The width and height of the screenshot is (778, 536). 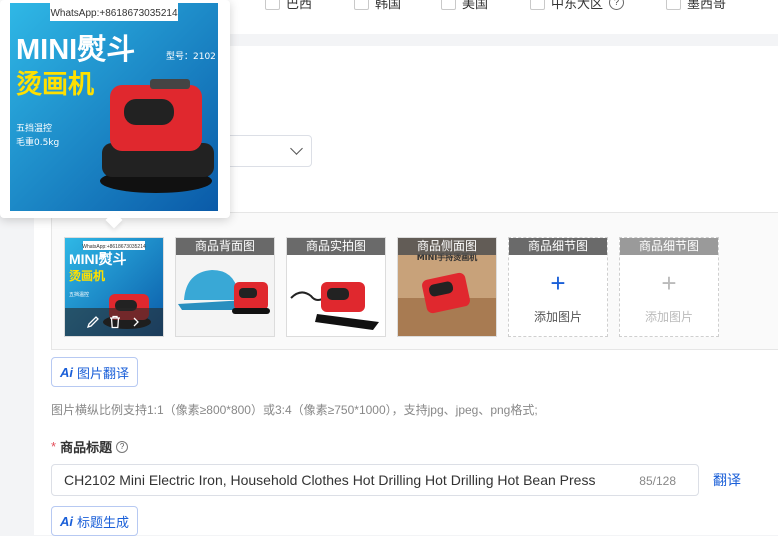 What do you see at coordinates (114, 287) in the screenshot?
I see `main-image-thumb: WhatsApp:+8618673035214 MINI熨斗 烫画机 五挡温控` at bounding box center [114, 287].